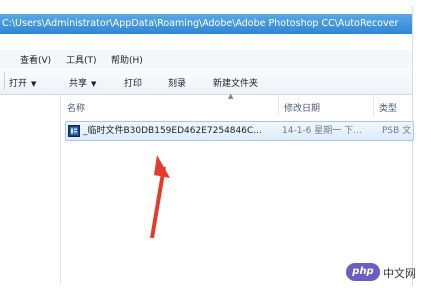 Image resolution: width=431 pixels, height=307 pixels. I want to click on watermark-logo: php, so click(363, 272).